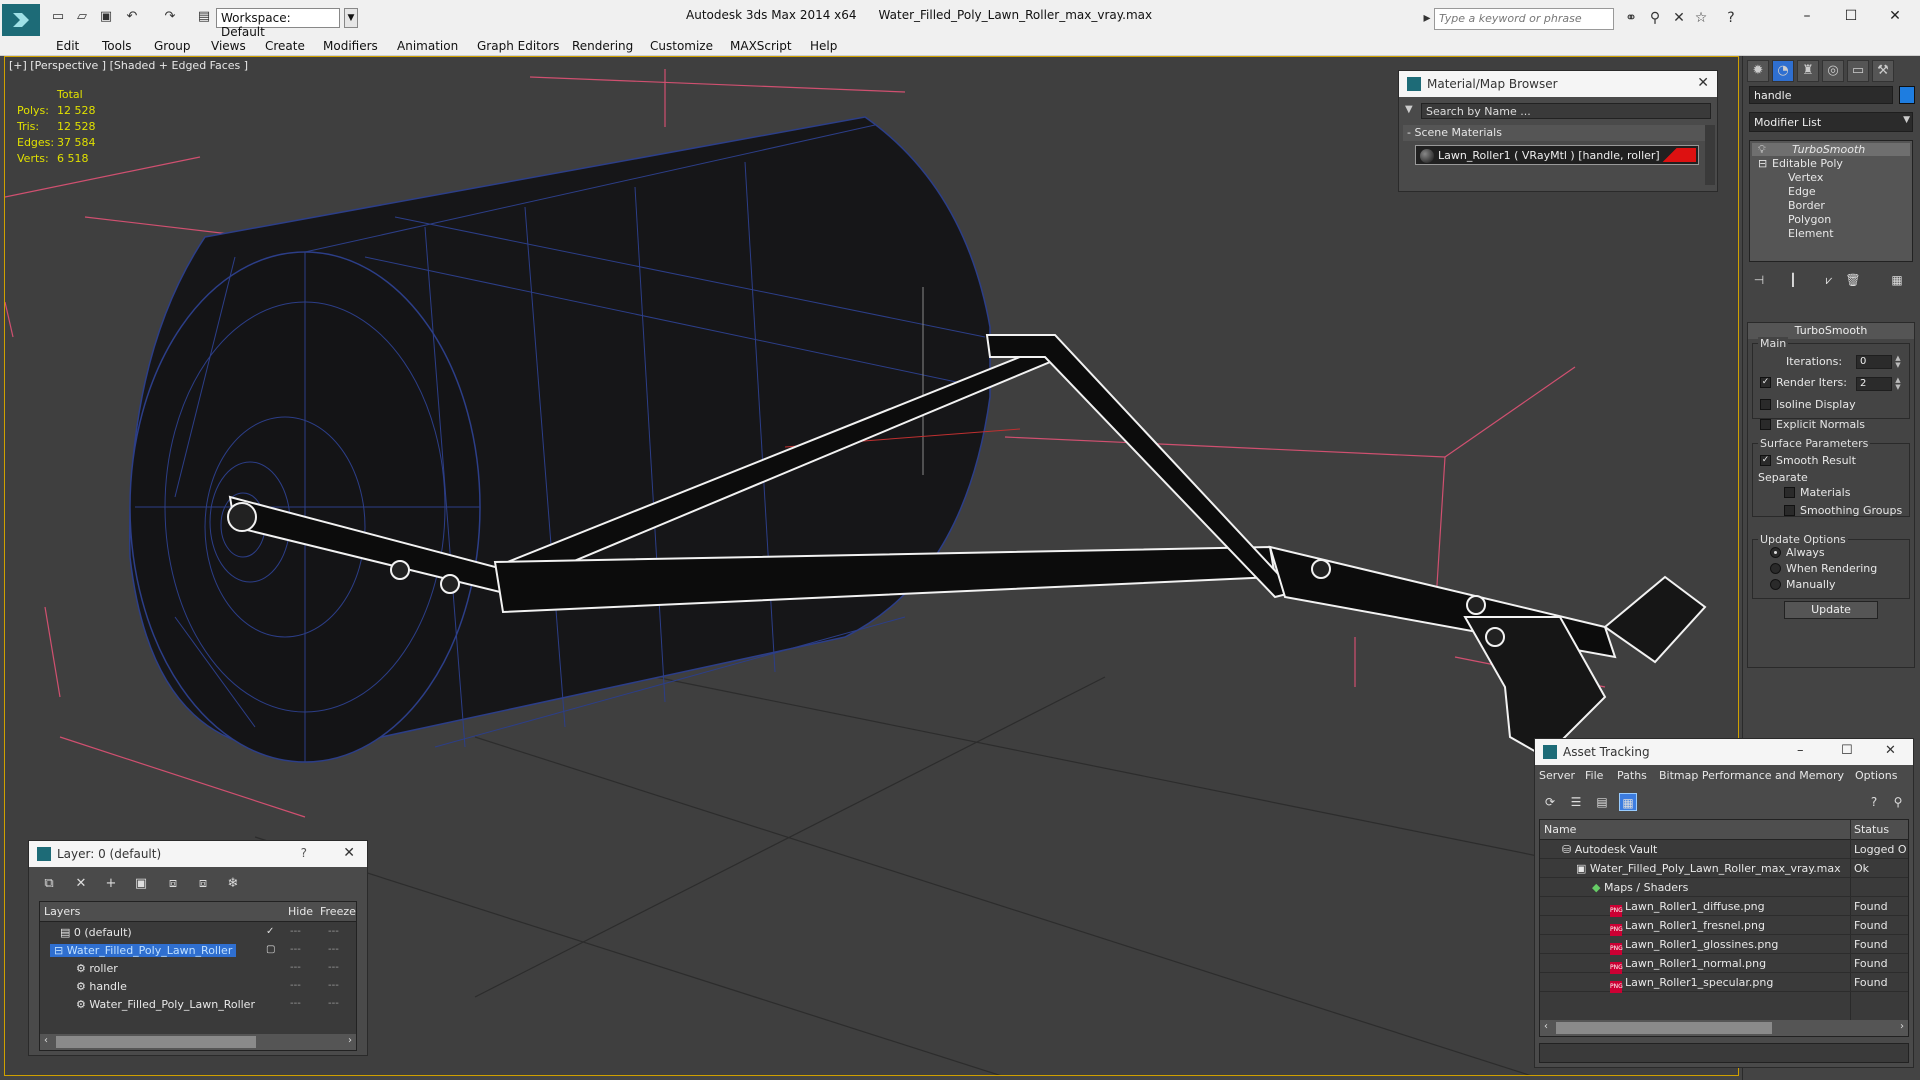  What do you see at coordinates (1679, 18) in the screenshot?
I see `communication-icon: ✕` at bounding box center [1679, 18].